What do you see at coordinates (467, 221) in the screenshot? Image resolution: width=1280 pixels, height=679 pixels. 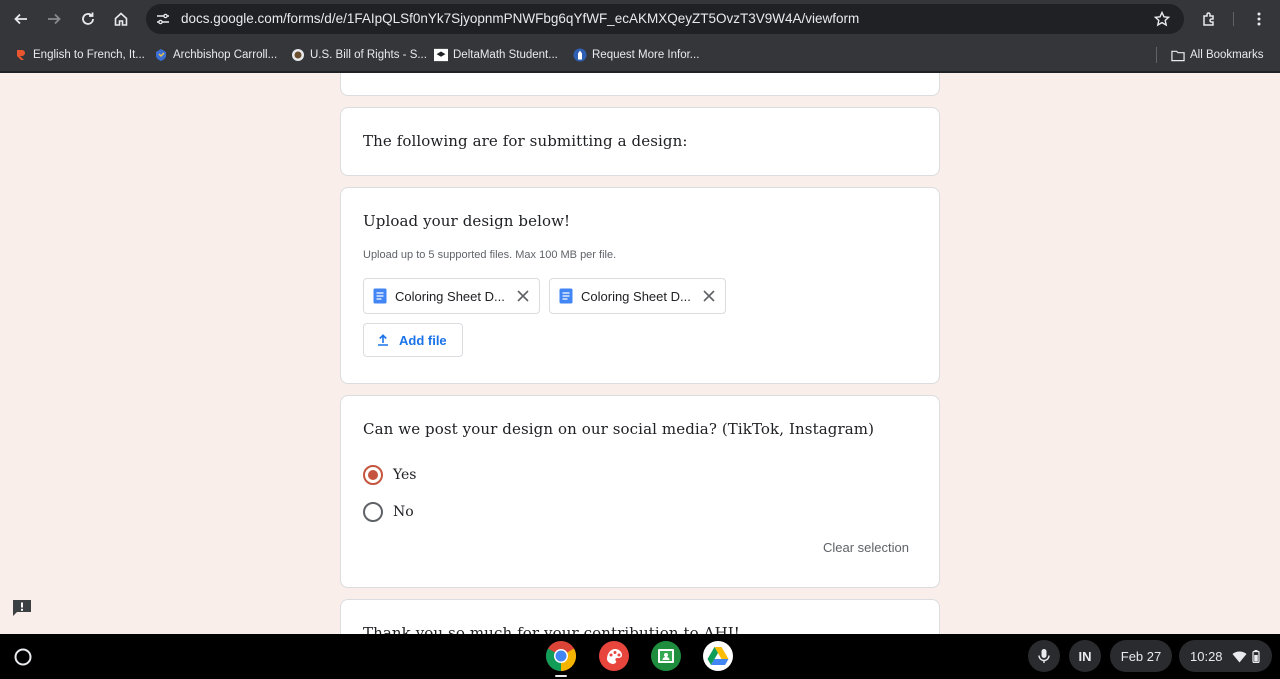 I see `upload-question-title: Upload your design below!` at bounding box center [467, 221].